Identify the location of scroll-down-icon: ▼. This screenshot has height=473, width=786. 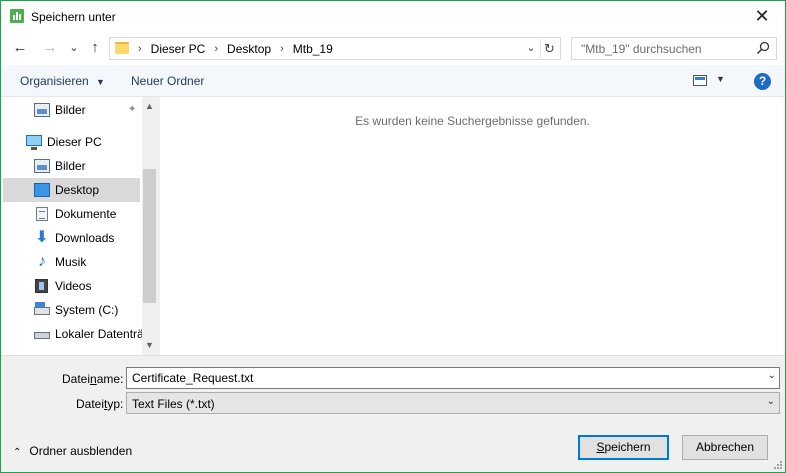
(149, 345).